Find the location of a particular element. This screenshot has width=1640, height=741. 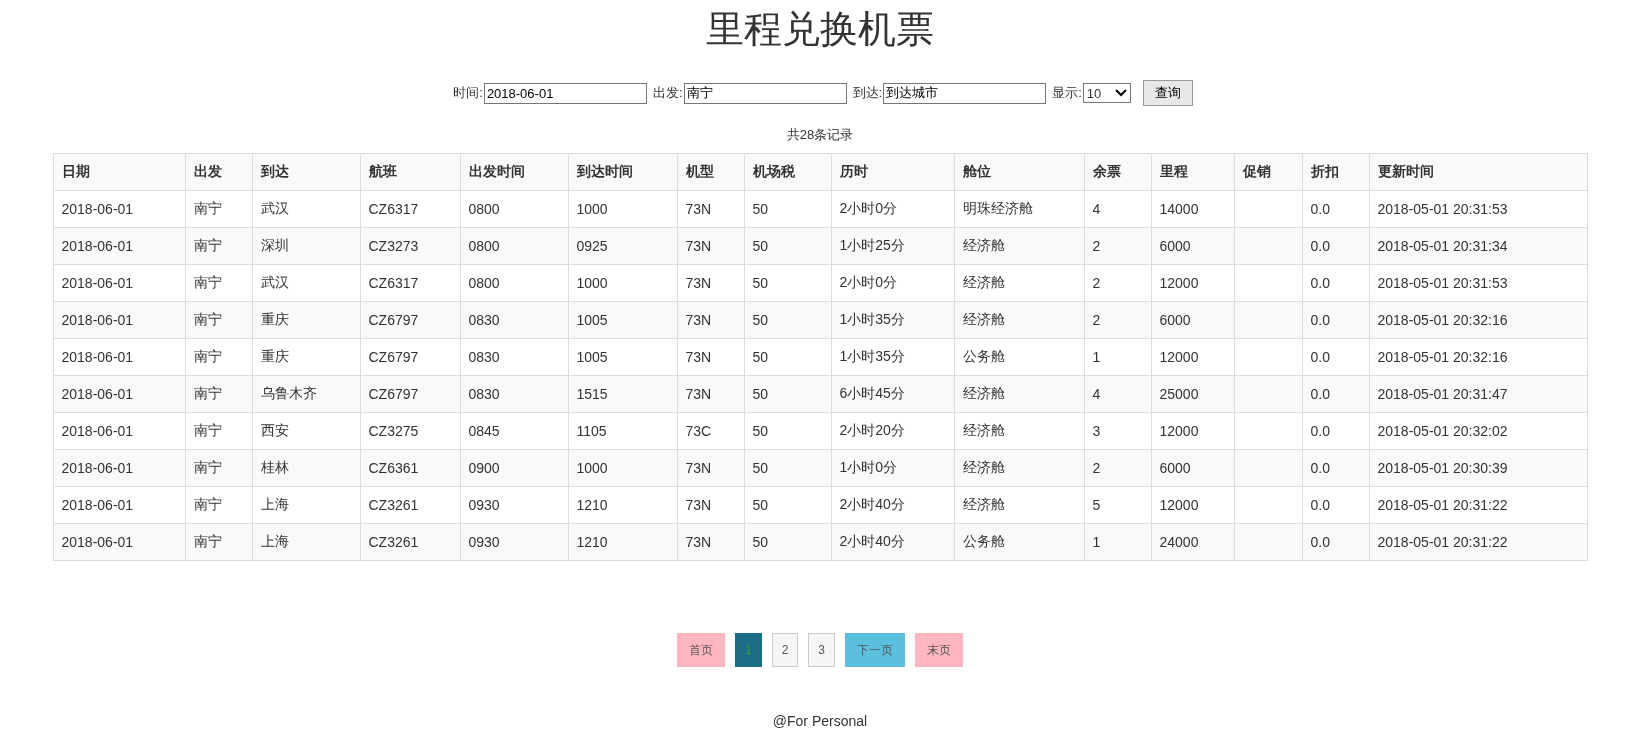

table-cell: CZ3273 is located at coordinates (410, 246).